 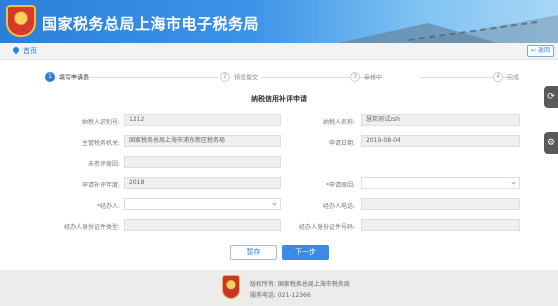 What do you see at coordinates (551, 143) in the screenshot?
I see `side-tool-settings-icon: ⚙` at bounding box center [551, 143].